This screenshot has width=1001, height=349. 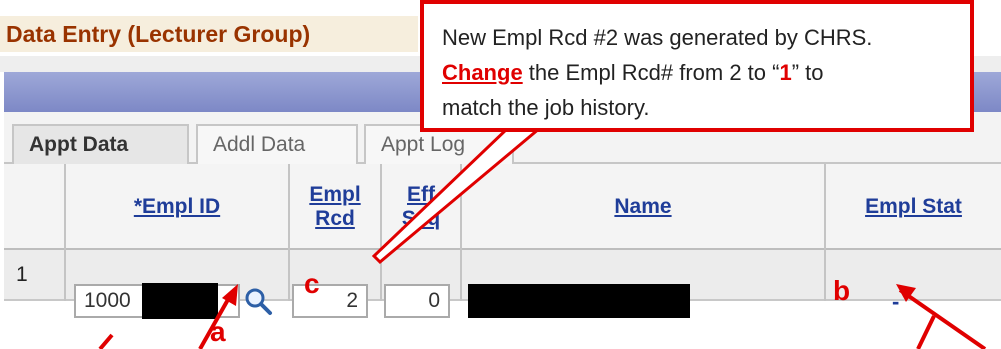 What do you see at coordinates (218, 331) in the screenshot?
I see `annotation-marker-a: a` at bounding box center [218, 331].